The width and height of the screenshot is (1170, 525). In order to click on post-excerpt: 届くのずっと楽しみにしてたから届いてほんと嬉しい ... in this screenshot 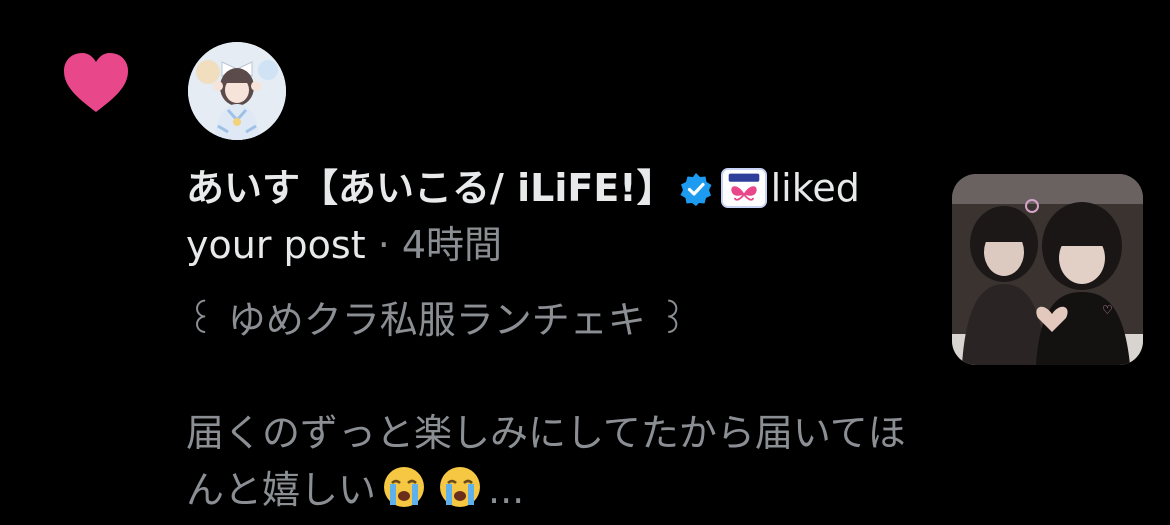, I will do `click(556, 462)`.